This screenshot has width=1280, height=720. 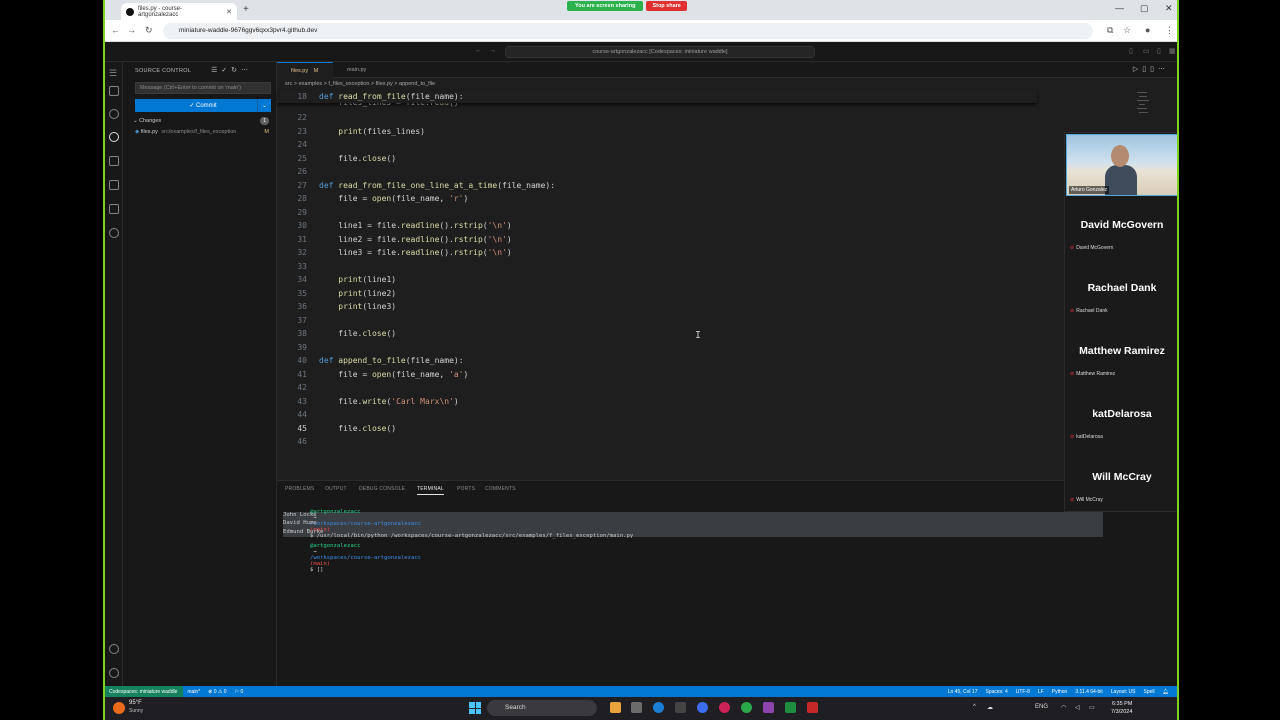 What do you see at coordinates (1095, 248) in the screenshot?
I see `participant-small-name: David McGovern` at bounding box center [1095, 248].